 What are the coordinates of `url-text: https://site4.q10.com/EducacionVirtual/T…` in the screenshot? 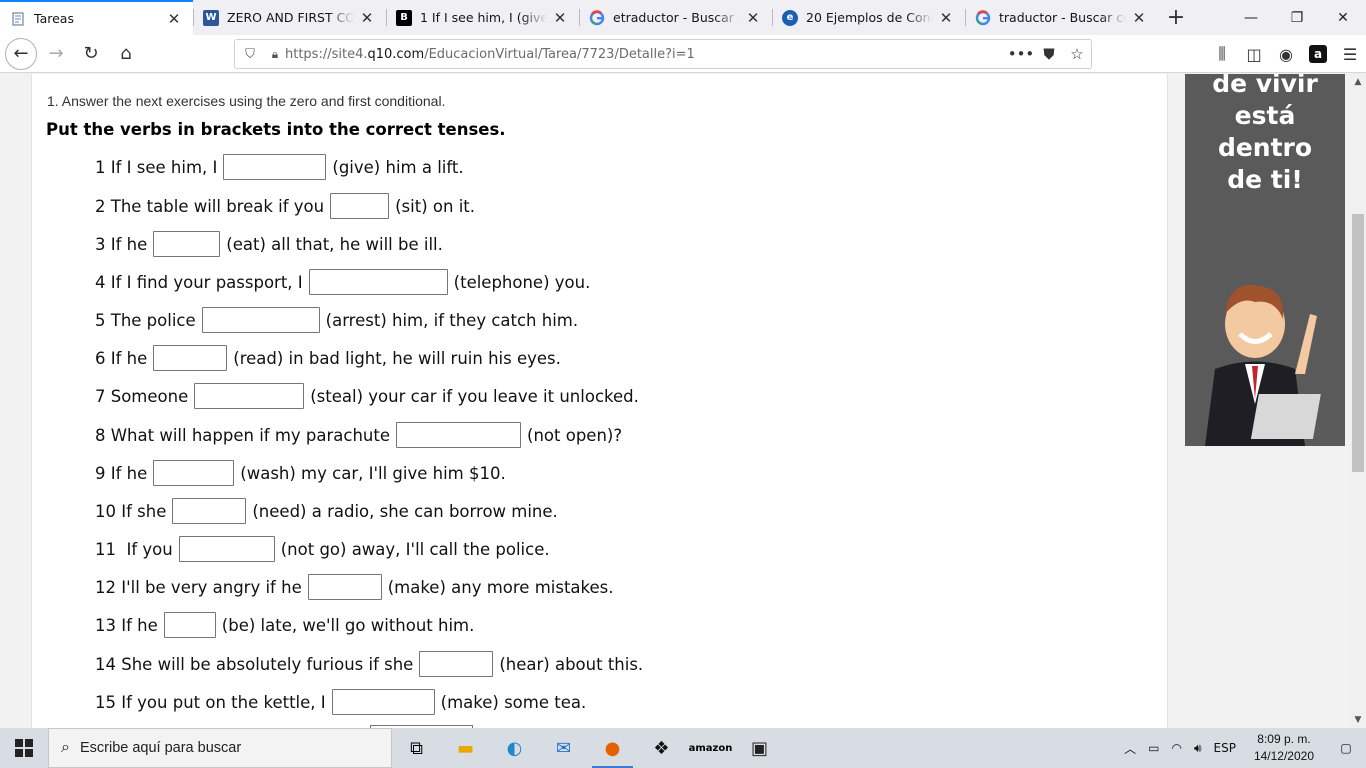 It's located at (646, 54).